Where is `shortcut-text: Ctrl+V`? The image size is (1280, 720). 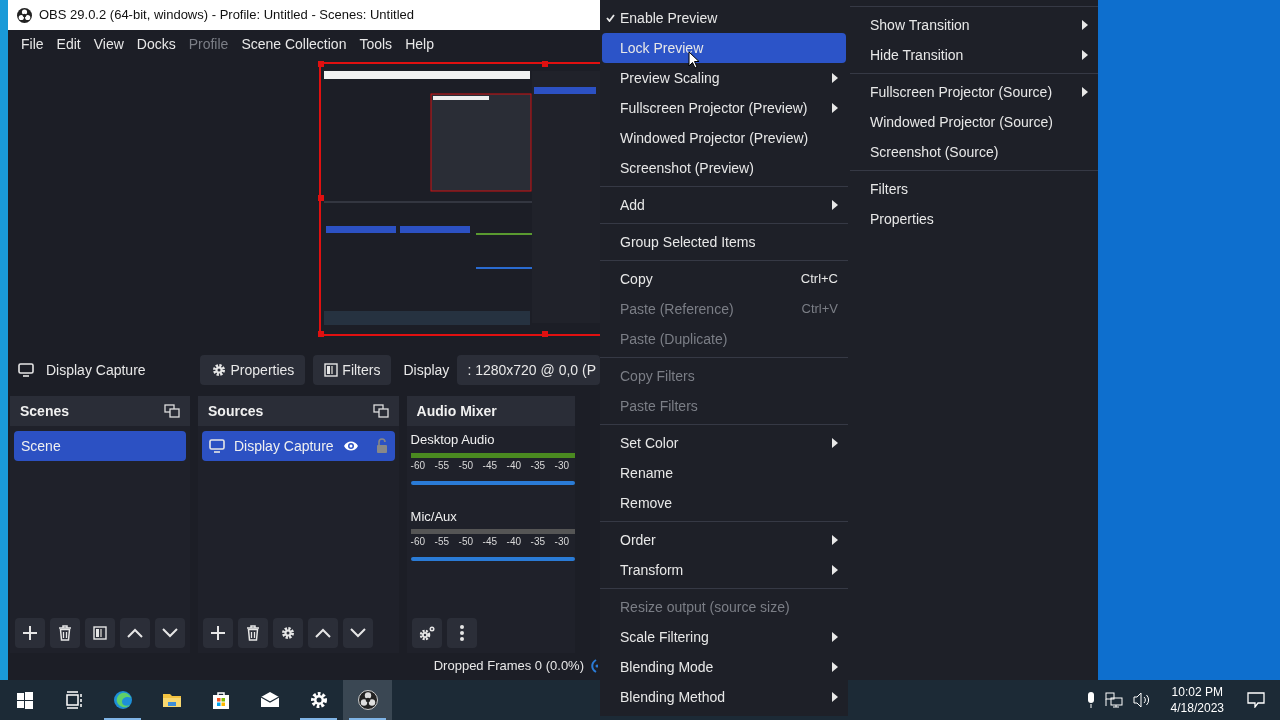
shortcut-text: Ctrl+V is located at coordinates (819, 309).